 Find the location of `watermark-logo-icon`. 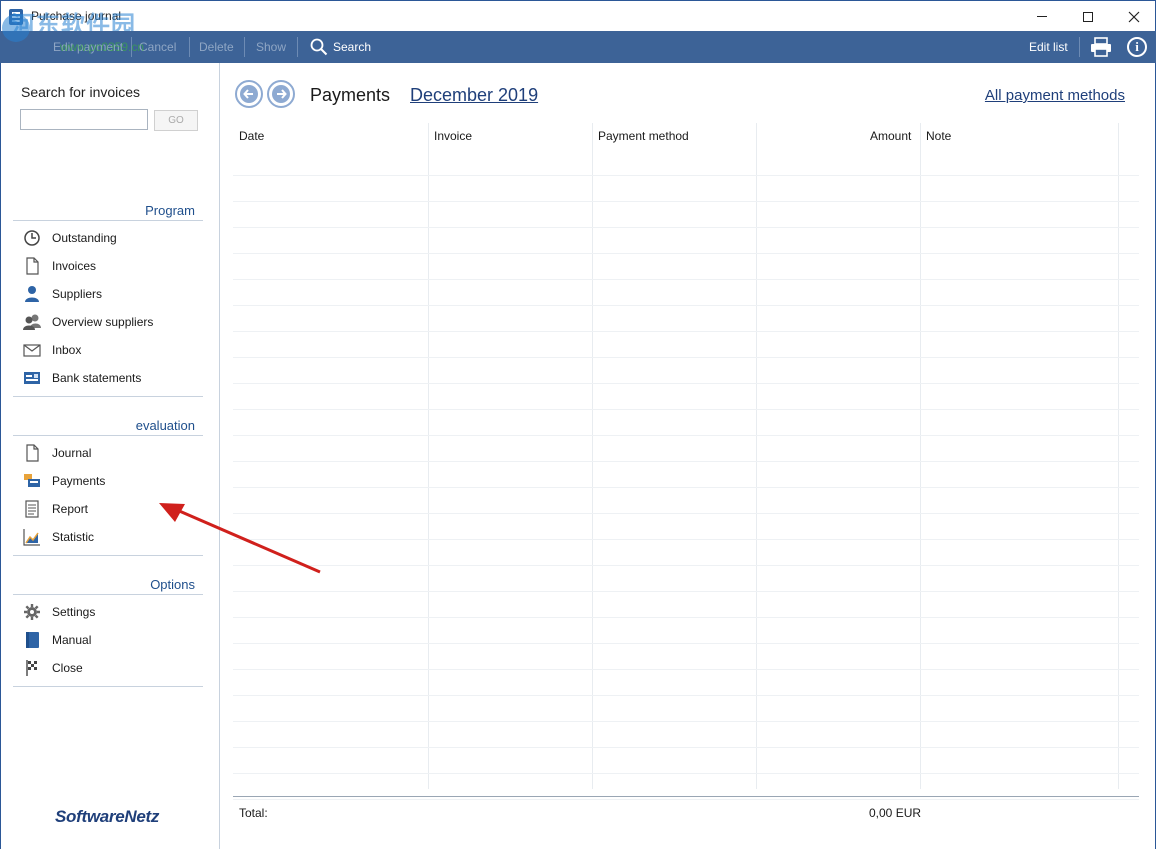

watermark-logo-icon is located at coordinates (16, 28).